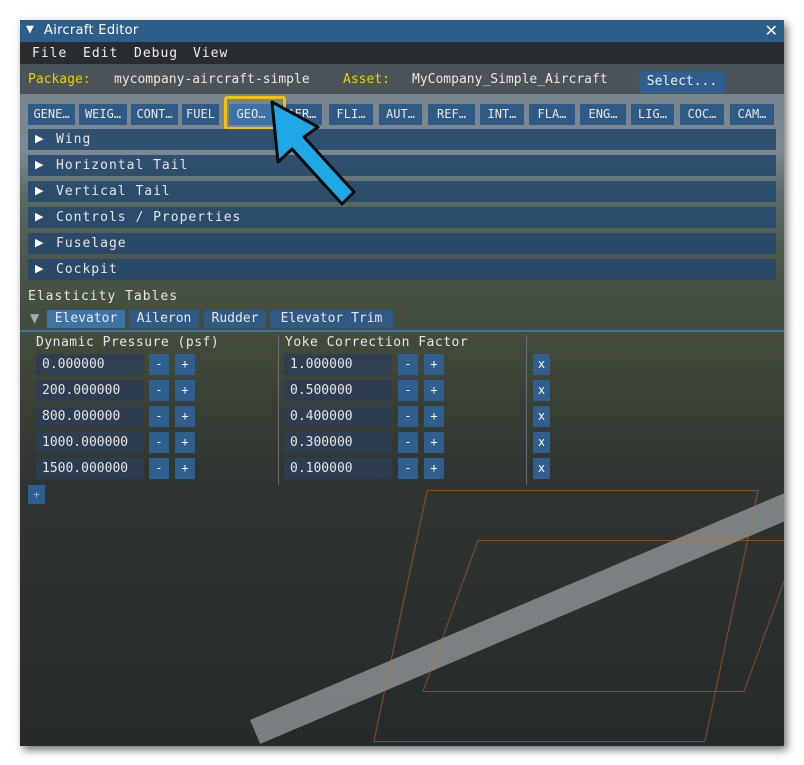  I want to click on dynamic-pressure-header: Dynamic Pressure (psf), so click(128, 342).